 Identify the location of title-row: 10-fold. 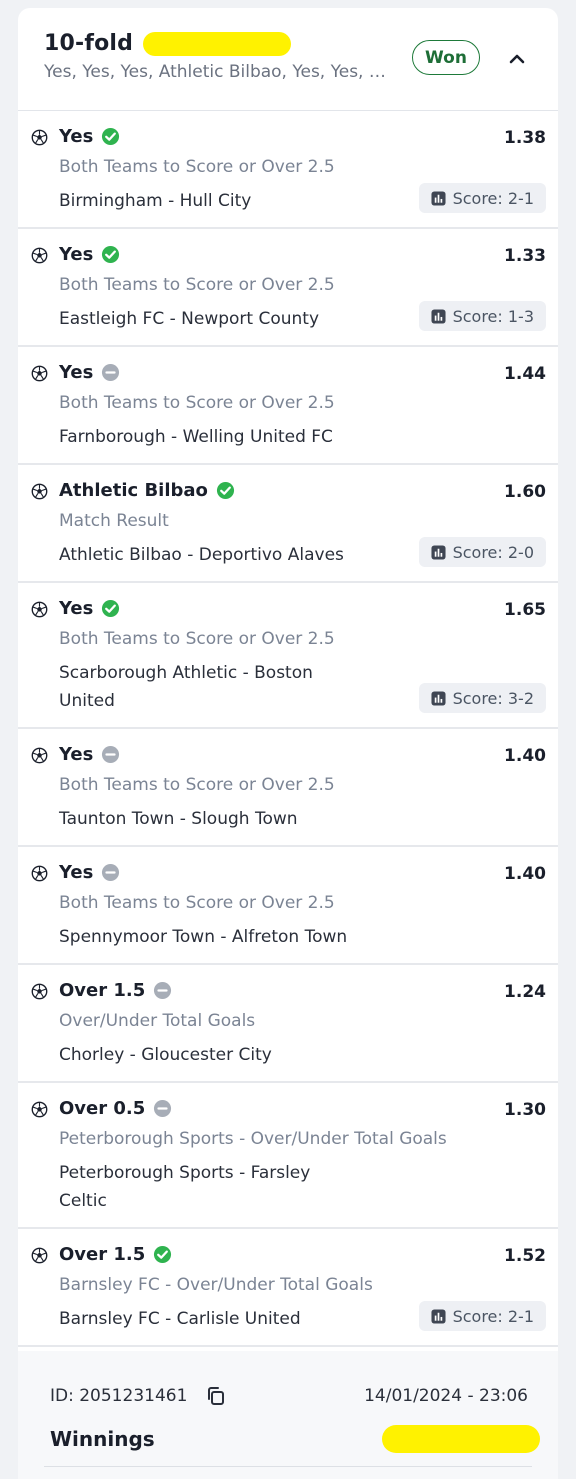
(168, 43).